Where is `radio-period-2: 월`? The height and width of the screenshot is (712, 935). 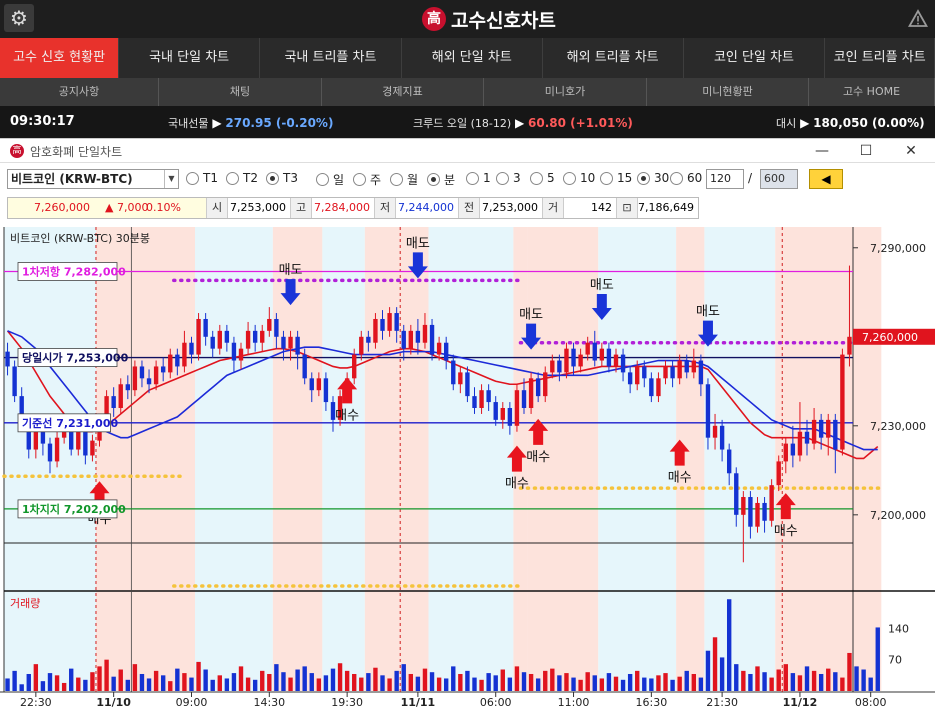
radio-period-2: 월 is located at coordinates (404, 179).